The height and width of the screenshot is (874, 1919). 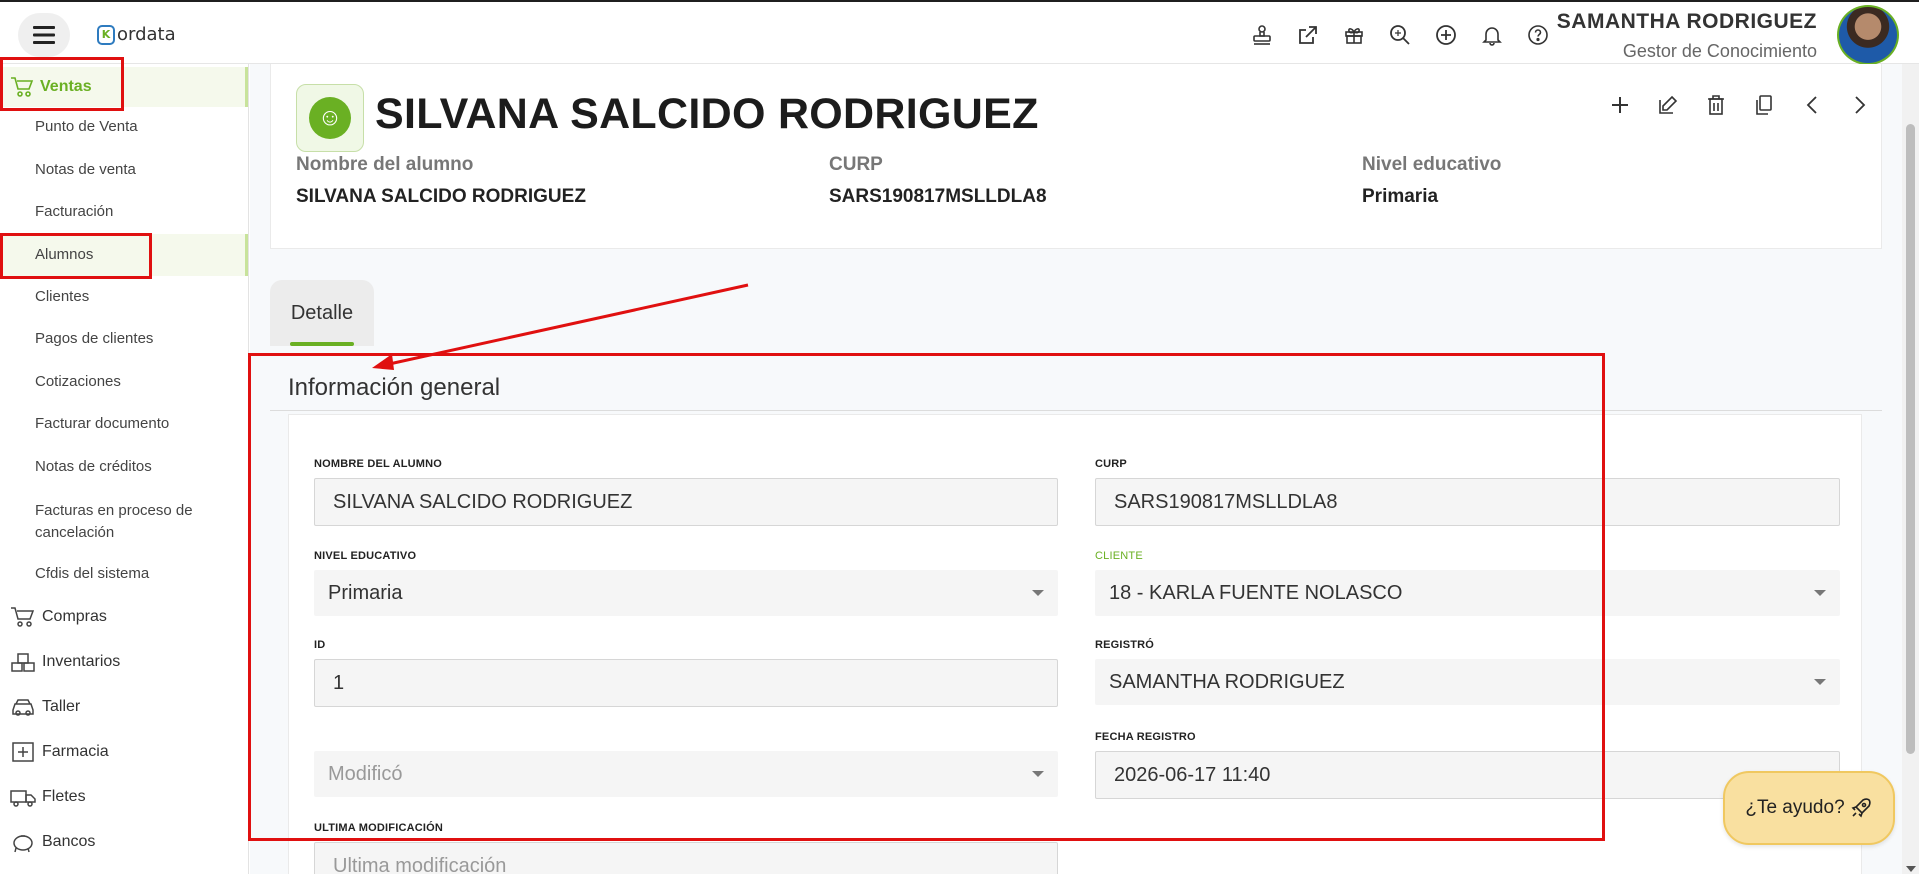 I want to click on curp-field: SARS190817MSLLDLA8, so click(x=1467, y=502).